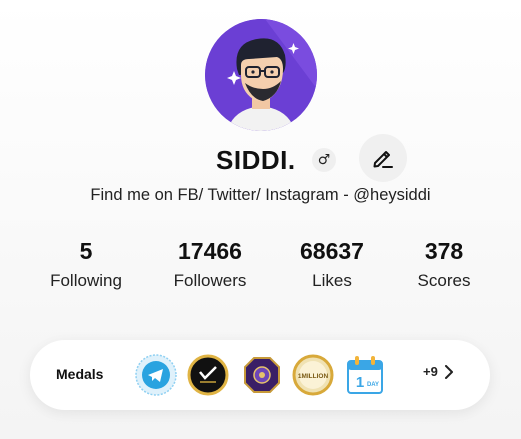 Image resolution: width=521 pixels, height=439 pixels. Describe the element at coordinates (360, 382) in the screenshot. I see `day-number: 1` at that location.